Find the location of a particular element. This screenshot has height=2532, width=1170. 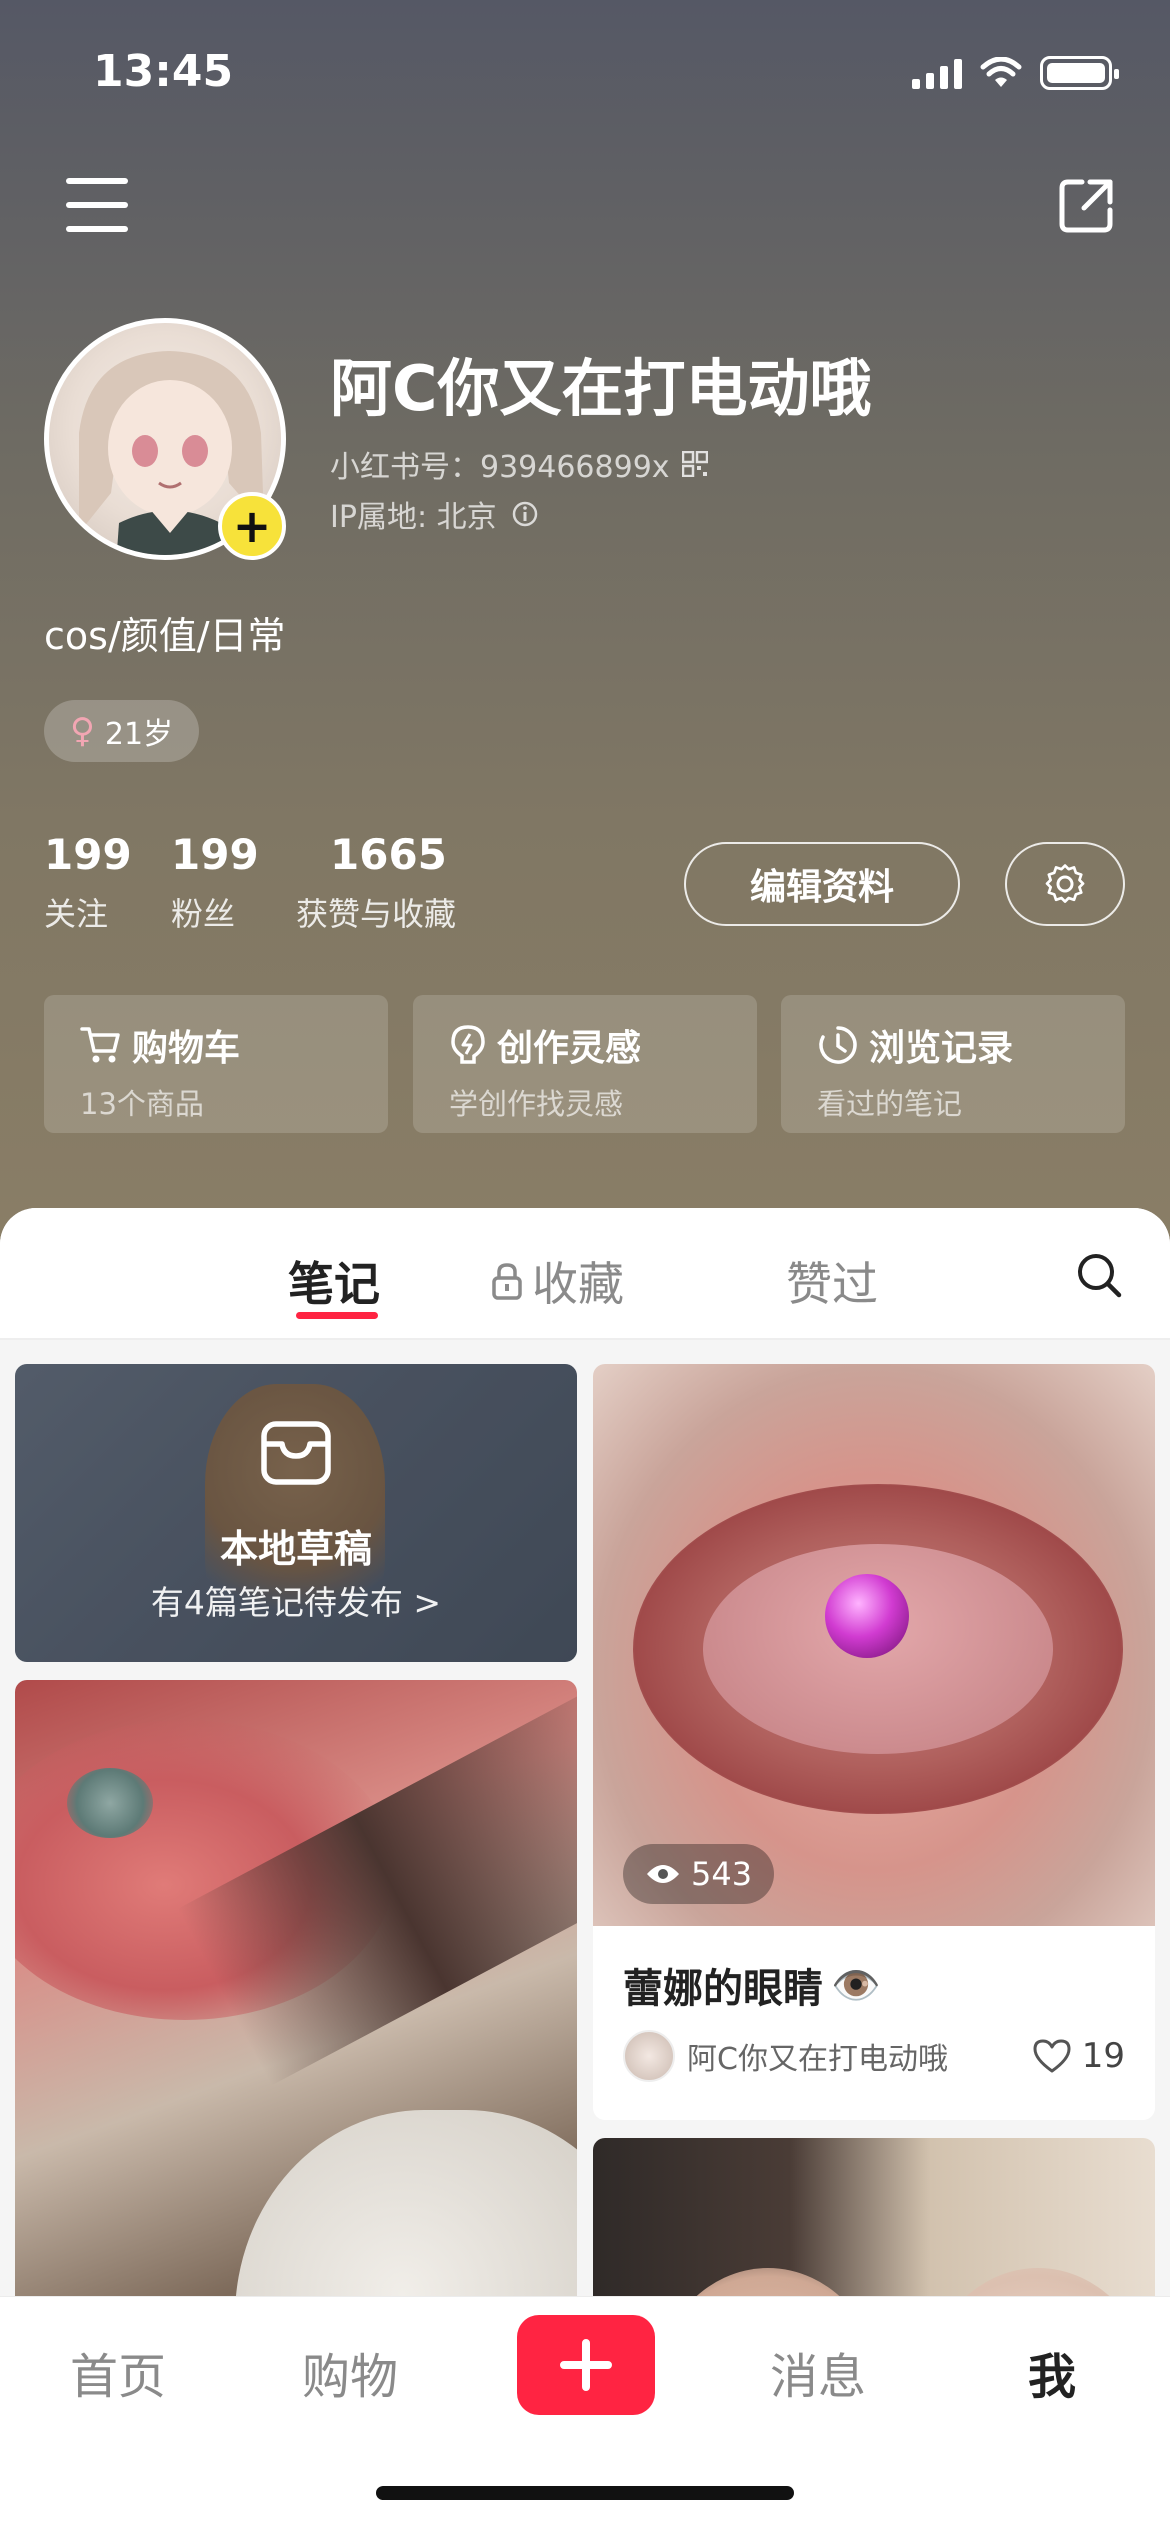

home-indicator is located at coordinates (585, 2493).